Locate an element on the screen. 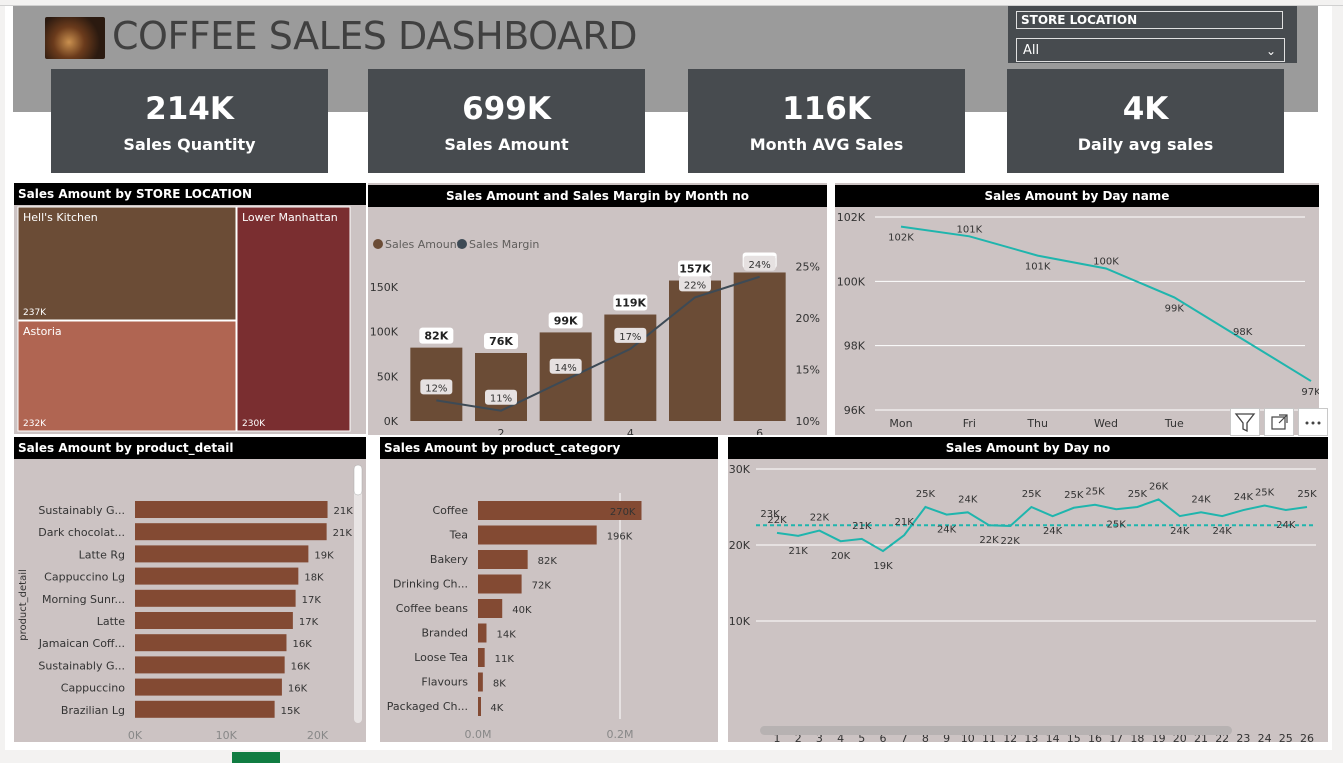  category-label: Brazilian Lg is located at coordinates (93, 710).